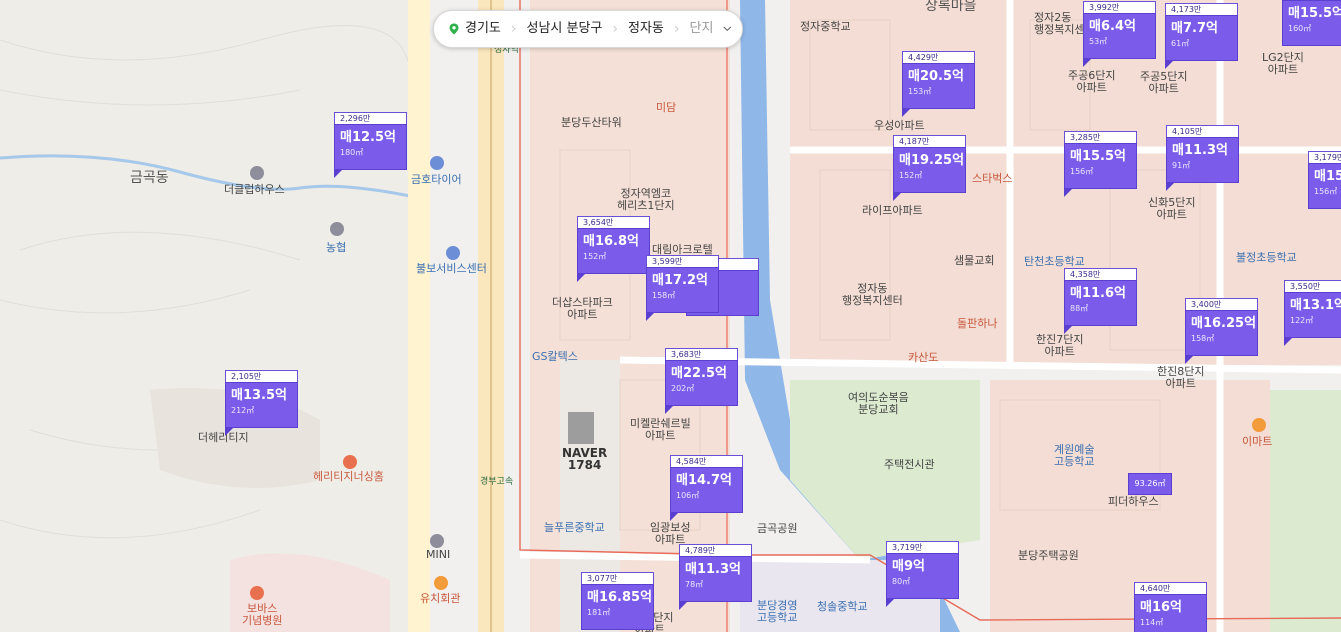 The height and width of the screenshot is (632, 1341). I want to click on place-label: 금곡공원, so click(777, 528).